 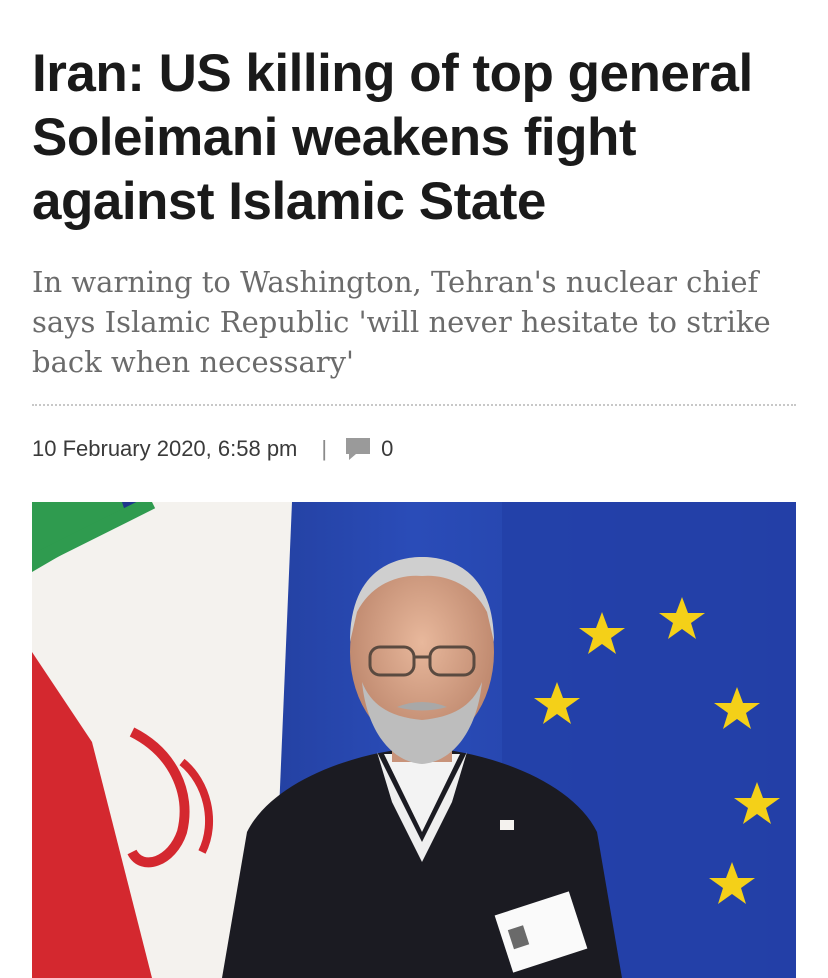 What do you see at coordinates (165, 448) in the screenshot?
I see `publish-date: 10 February 2020, 6:58 pm` at bounding box center [165, 448].